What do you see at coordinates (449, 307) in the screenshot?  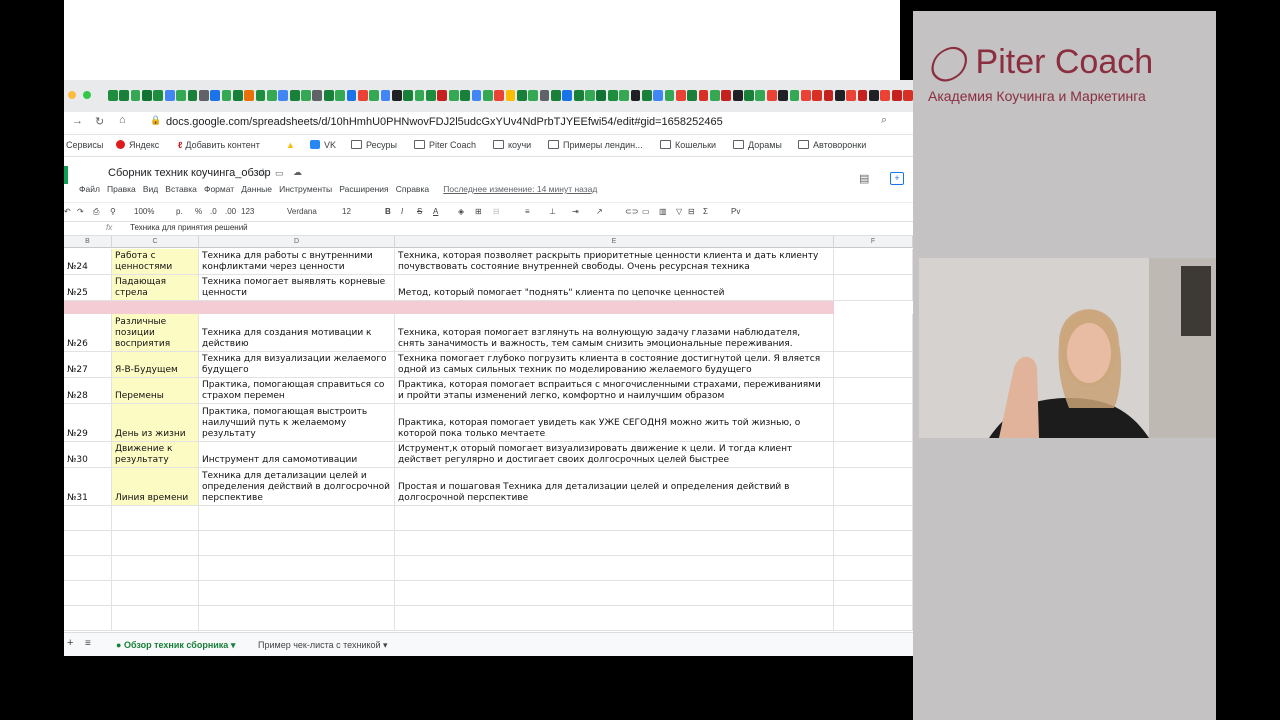 I see `highlighted-row` at bounding box center [449, 307].